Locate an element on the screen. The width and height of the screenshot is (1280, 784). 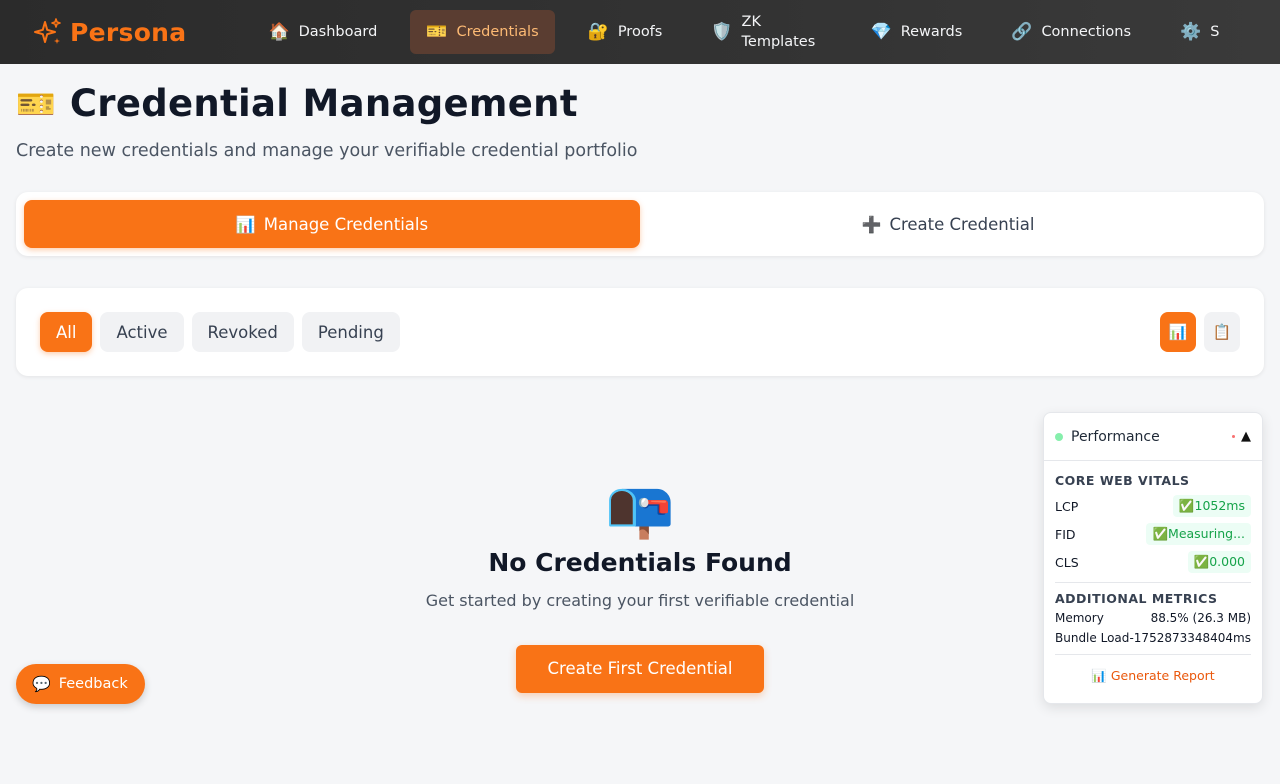
metric-value: -1752873348404ms is located at coordinates (1190, 638).